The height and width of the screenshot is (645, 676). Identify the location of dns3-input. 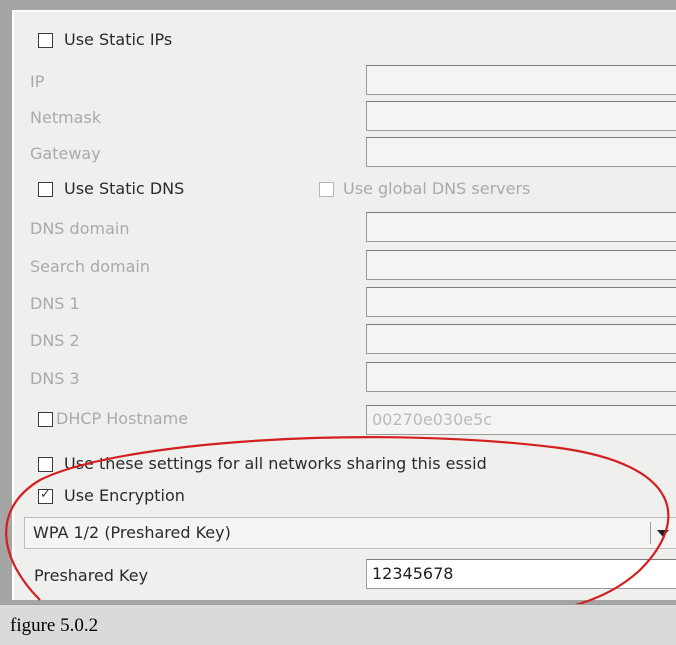
(521, 377).